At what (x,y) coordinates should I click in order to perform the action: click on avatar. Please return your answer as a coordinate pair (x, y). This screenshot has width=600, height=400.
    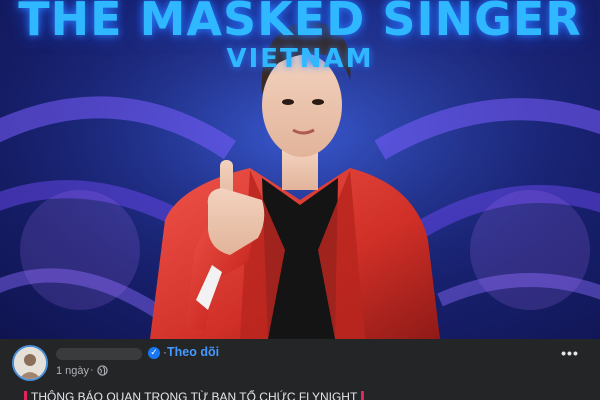
    Looking at the image, I should click on (30, 363).